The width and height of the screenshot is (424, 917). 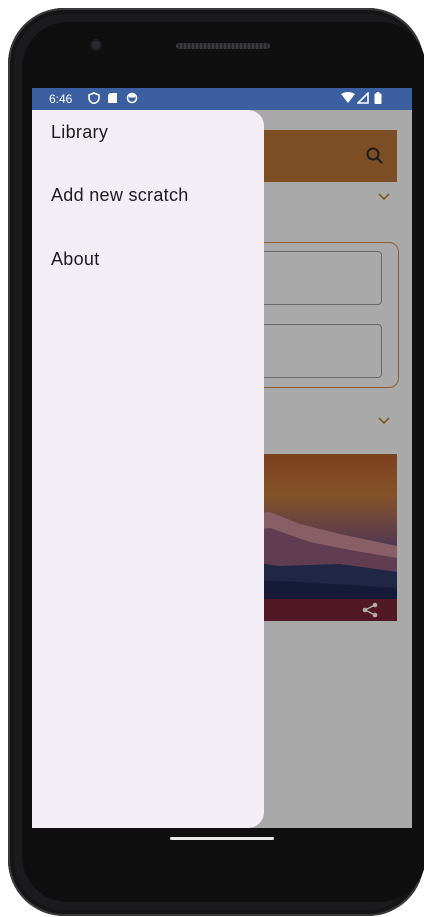 I want to click on signal-icon, so click(x=362, y=99).